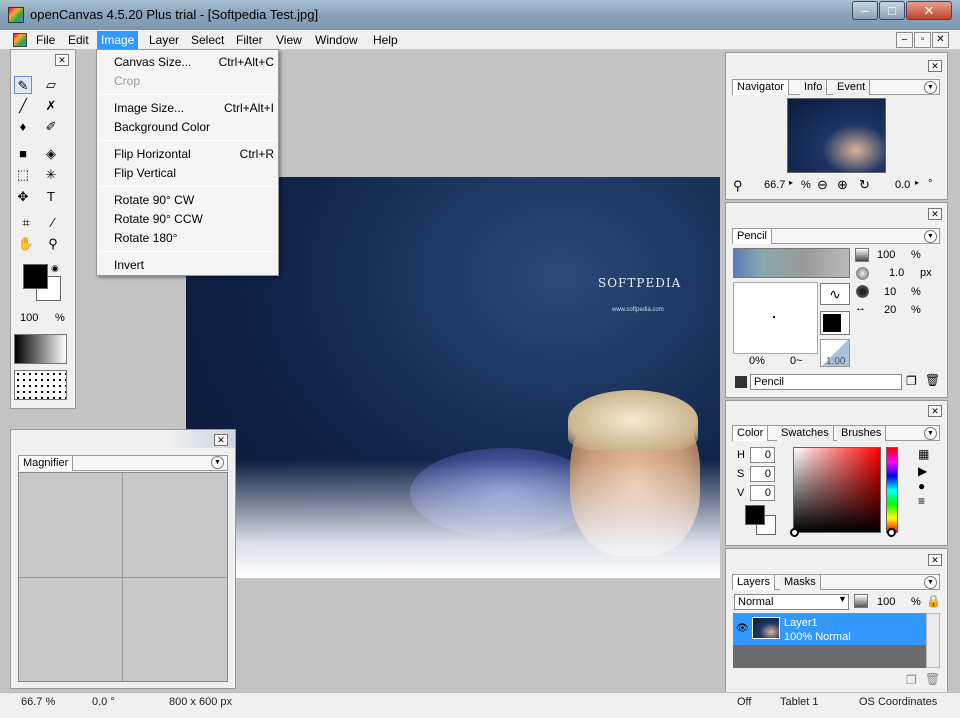  I want to click on brush-tool-icon: ╱, so click(23, 106).